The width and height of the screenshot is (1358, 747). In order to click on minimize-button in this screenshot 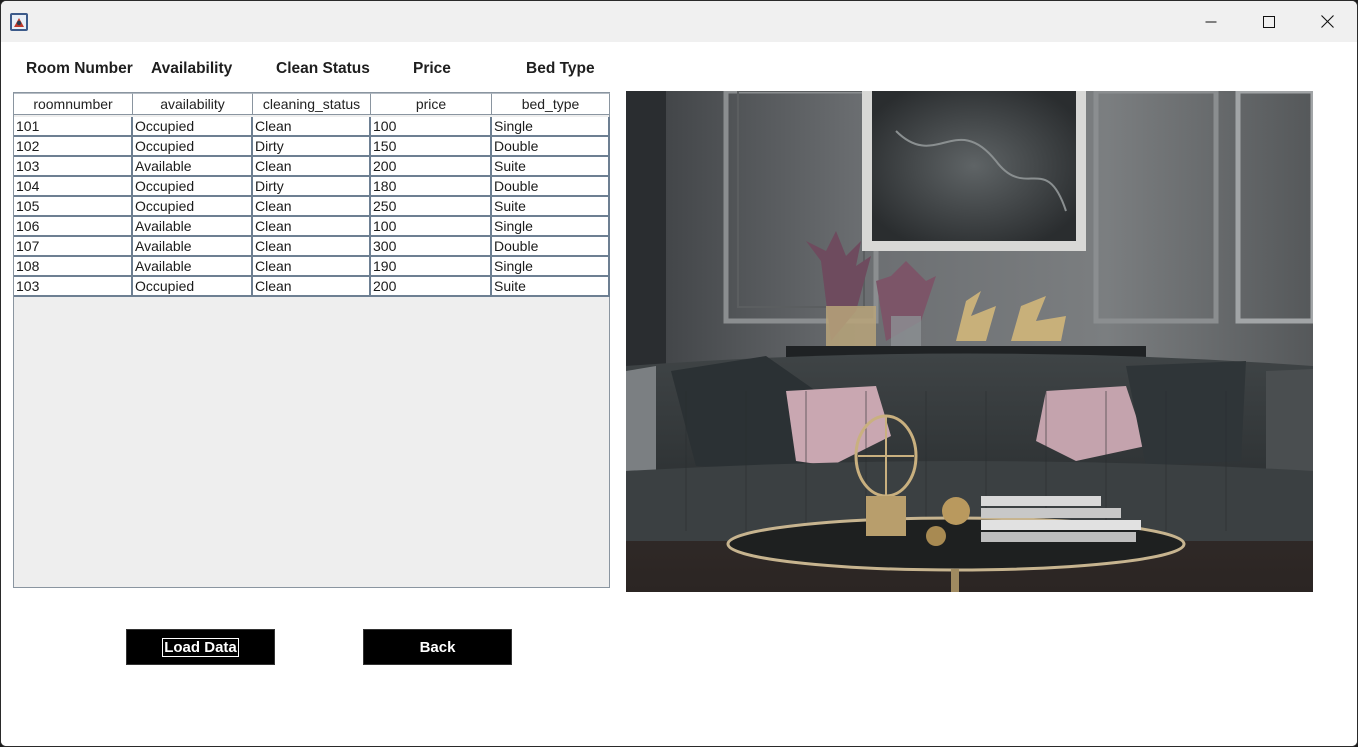, I will do `click(1211, 21)`.